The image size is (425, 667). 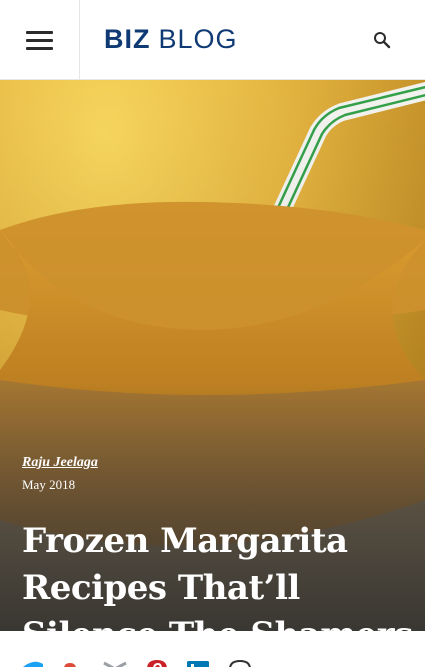 I want to click on search-icon, so click(x=382, y=40).